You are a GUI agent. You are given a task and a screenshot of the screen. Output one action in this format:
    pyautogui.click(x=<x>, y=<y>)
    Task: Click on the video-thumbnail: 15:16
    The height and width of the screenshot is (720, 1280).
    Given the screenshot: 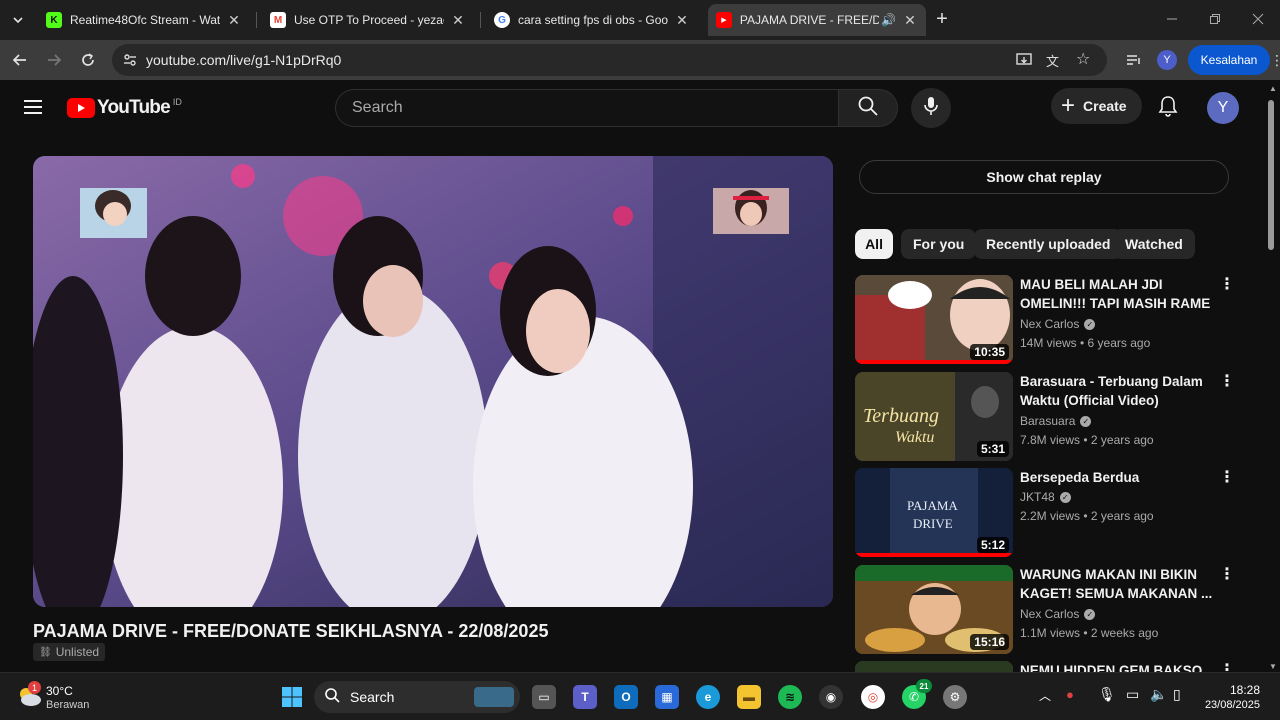 What is the action you would take?
    pyautogui.click(x=934, y=609)
    